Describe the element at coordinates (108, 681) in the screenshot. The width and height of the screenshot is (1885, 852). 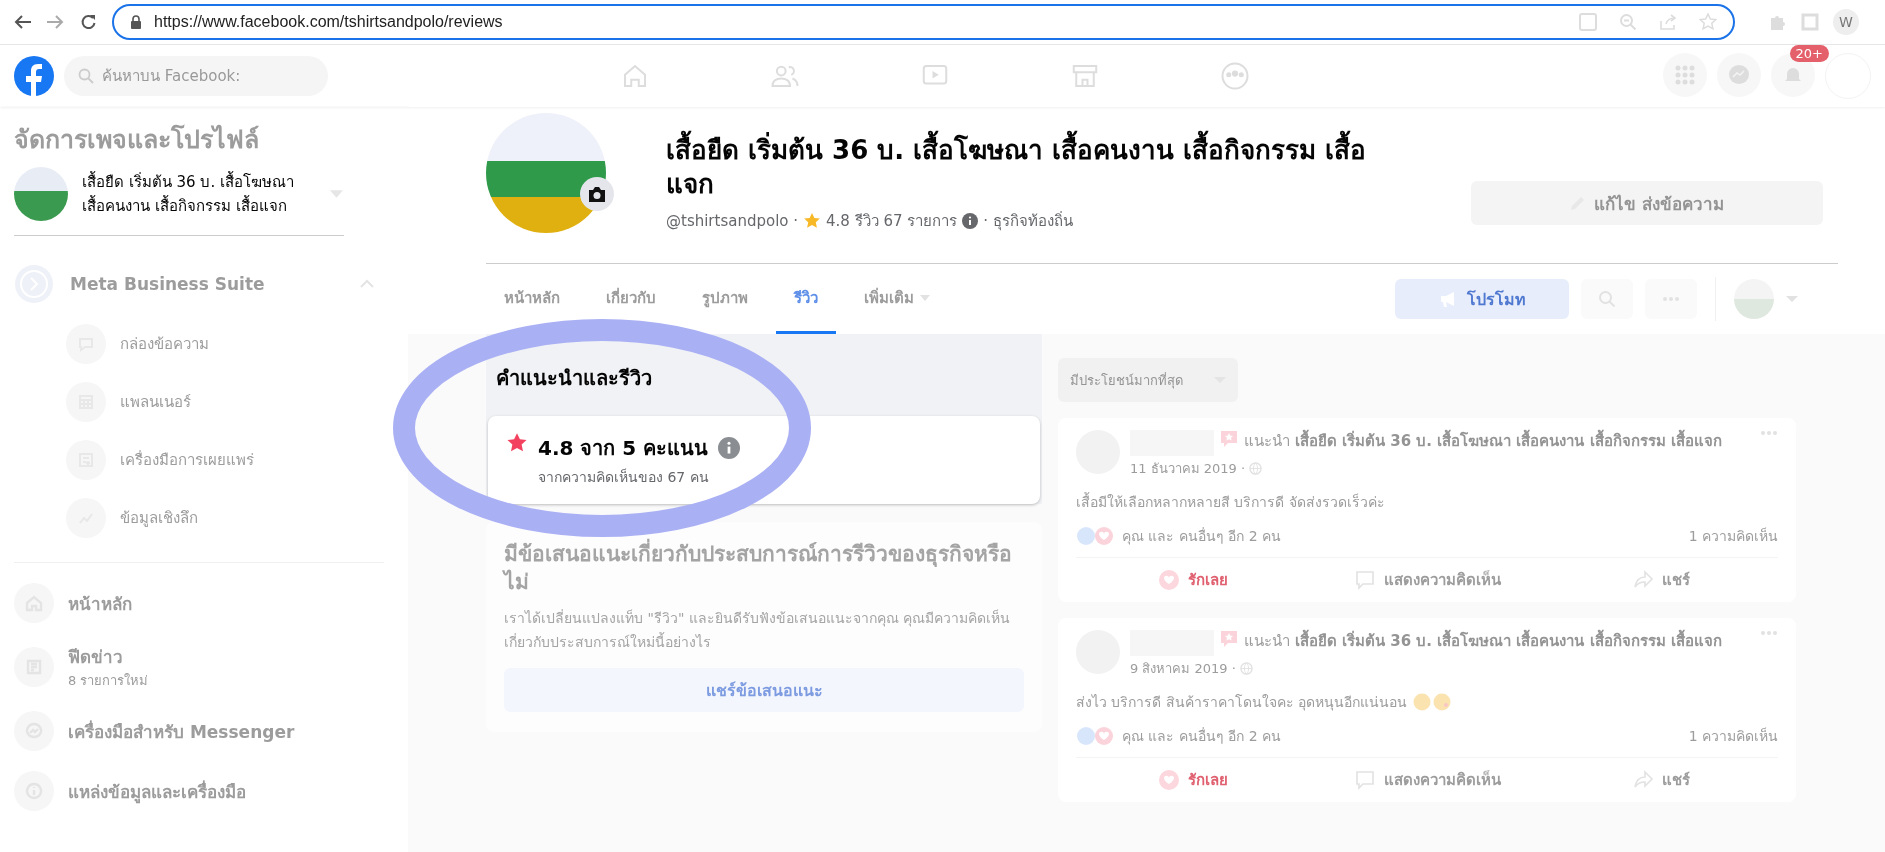
I see `new-items-count: 8 รายการใหม่` at that location.